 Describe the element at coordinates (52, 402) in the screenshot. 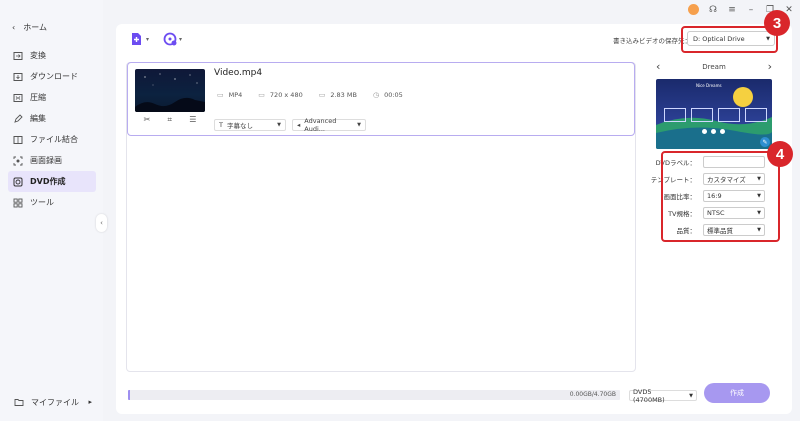

I see `my-files-button: マイファイル ▸` at that location.